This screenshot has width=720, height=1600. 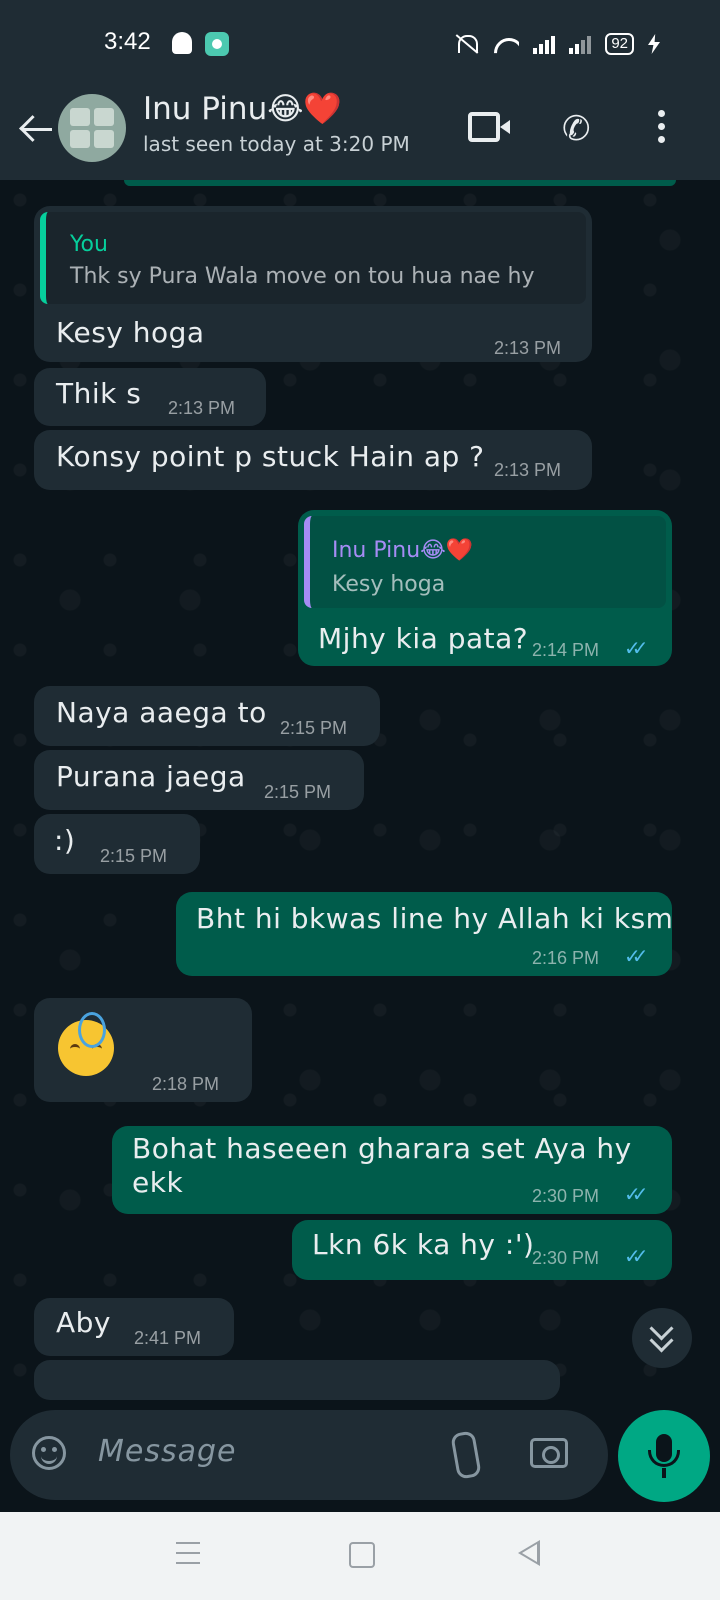 I want to click on status-icons: 92, so click(x=556, y=44).